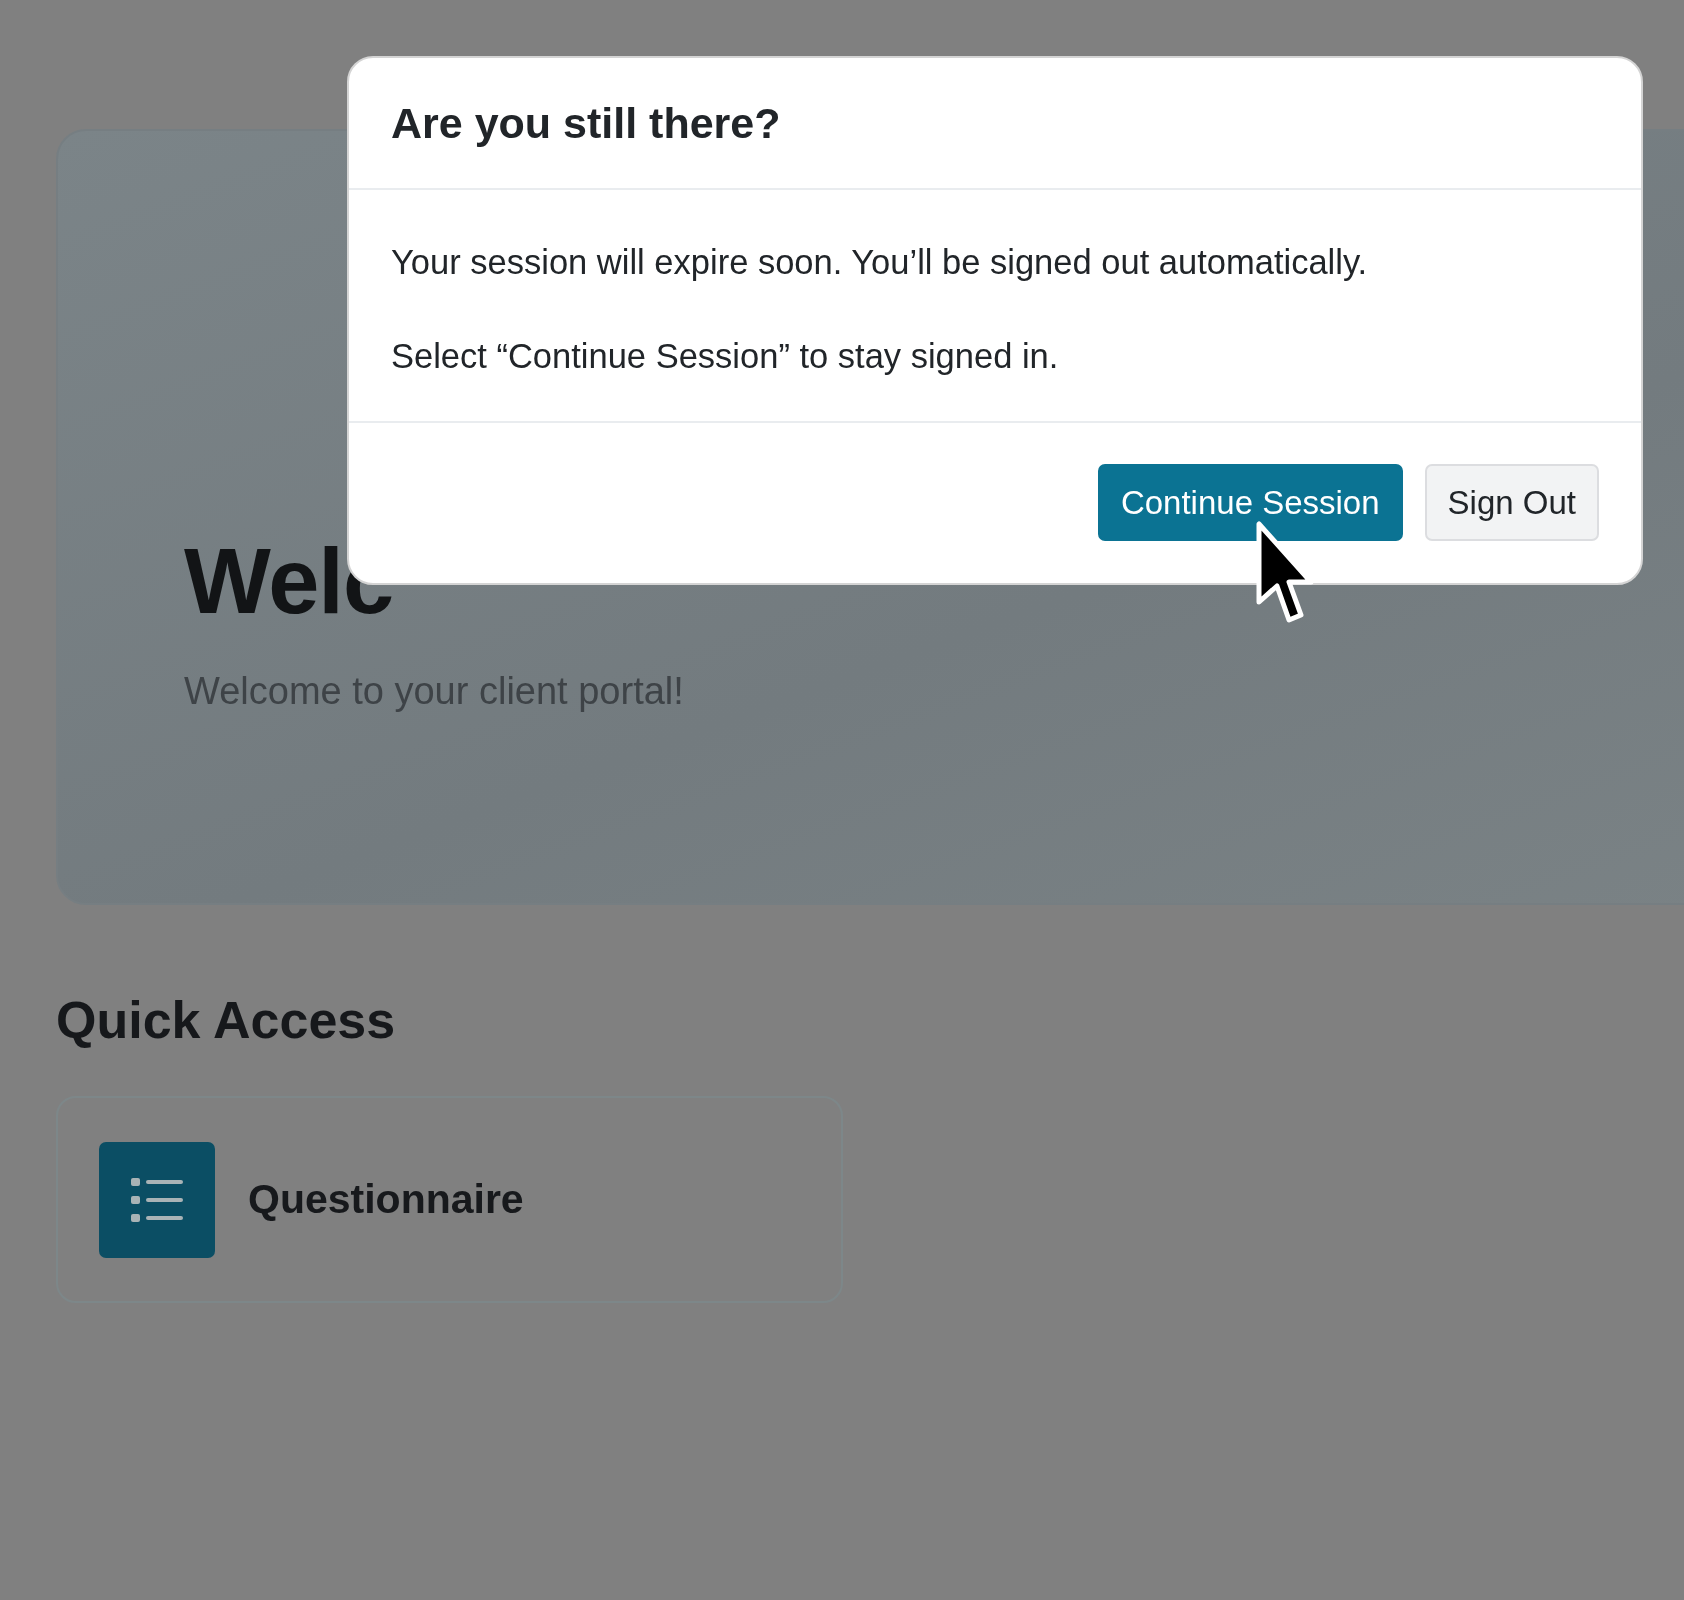  I want to click on section-heading: Quick Access, so click(226, 1020).